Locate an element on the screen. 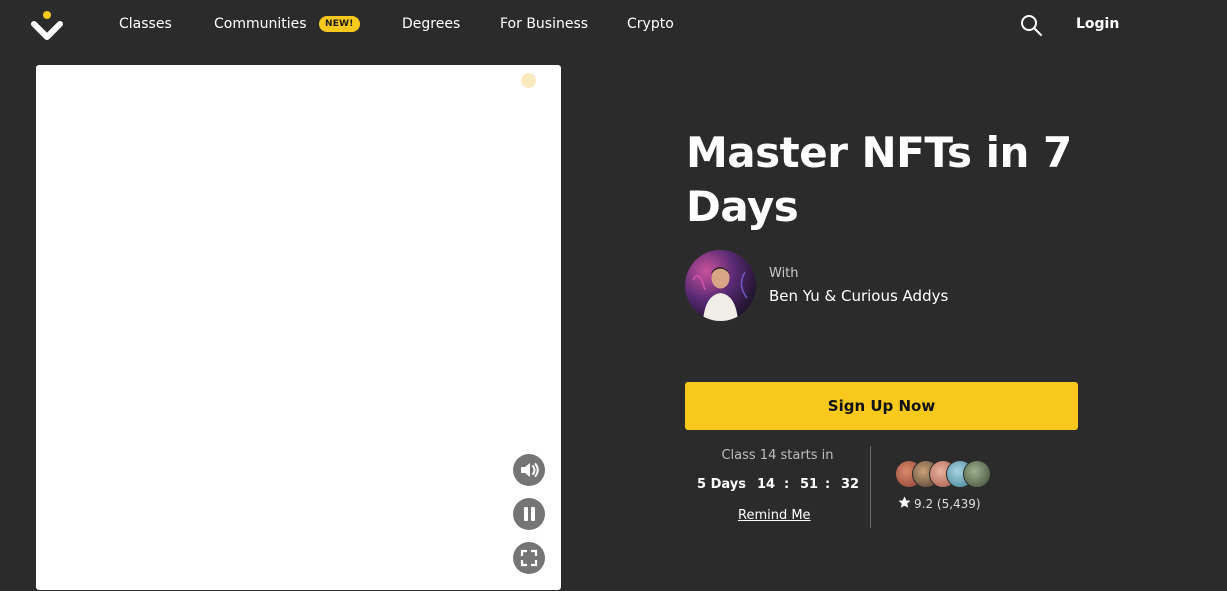 This screenshot has height=591, width=1227. rating-value: 9.2 (5,439) is located at coordinates (947, 504).